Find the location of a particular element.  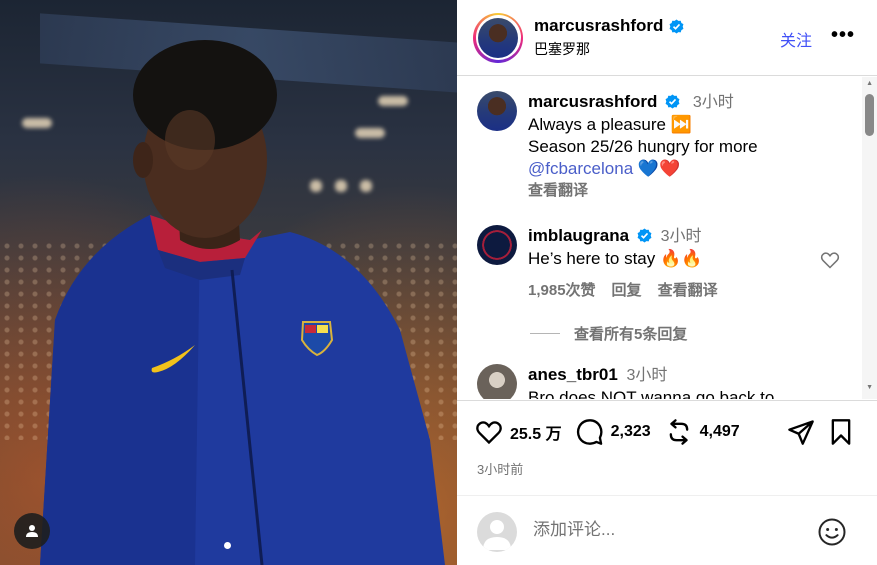

carousel-indicator is located at coordinates (227, 545).